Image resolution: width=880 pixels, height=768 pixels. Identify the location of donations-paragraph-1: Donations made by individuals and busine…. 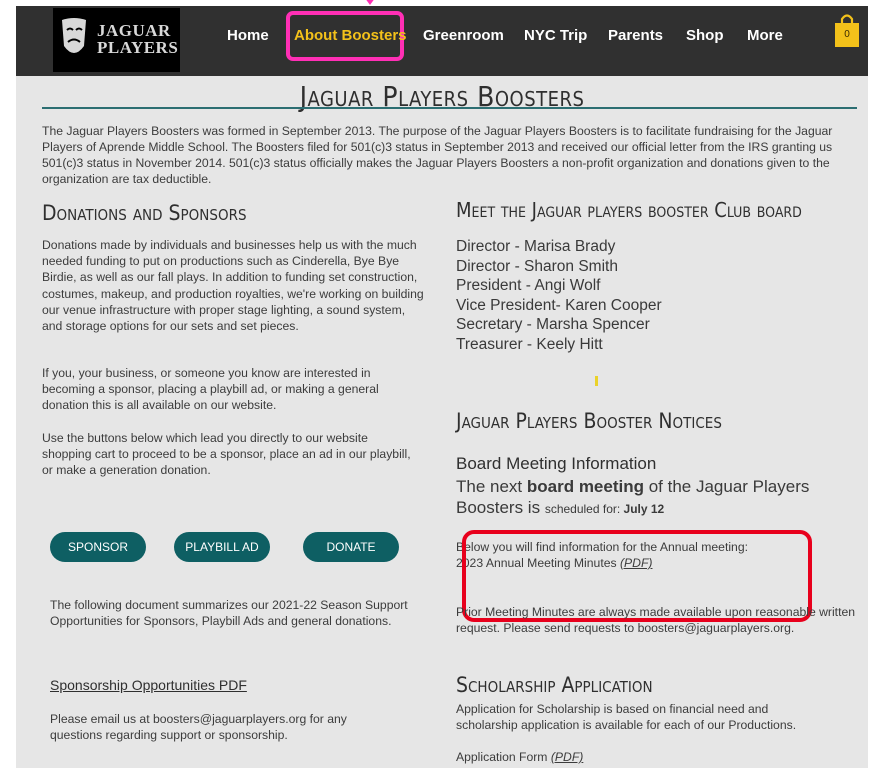
(233, 286).